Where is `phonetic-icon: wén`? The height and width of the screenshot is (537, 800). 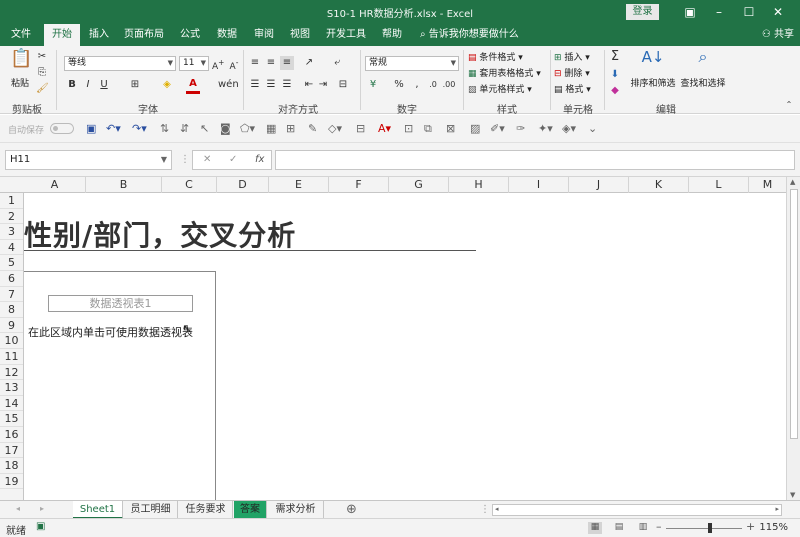 phonetic-icon: wén is located at coordinates (228, 85).